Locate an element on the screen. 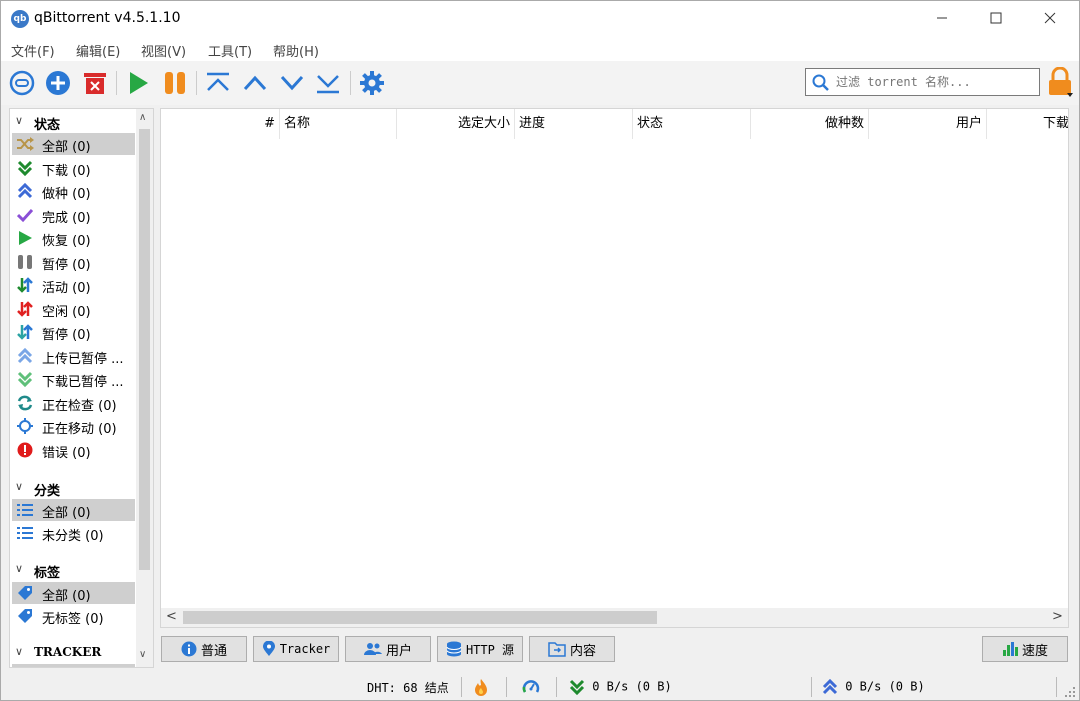 The image size is (1080, 701). speed-button: 速度 is located at coordinates (1025, 649).